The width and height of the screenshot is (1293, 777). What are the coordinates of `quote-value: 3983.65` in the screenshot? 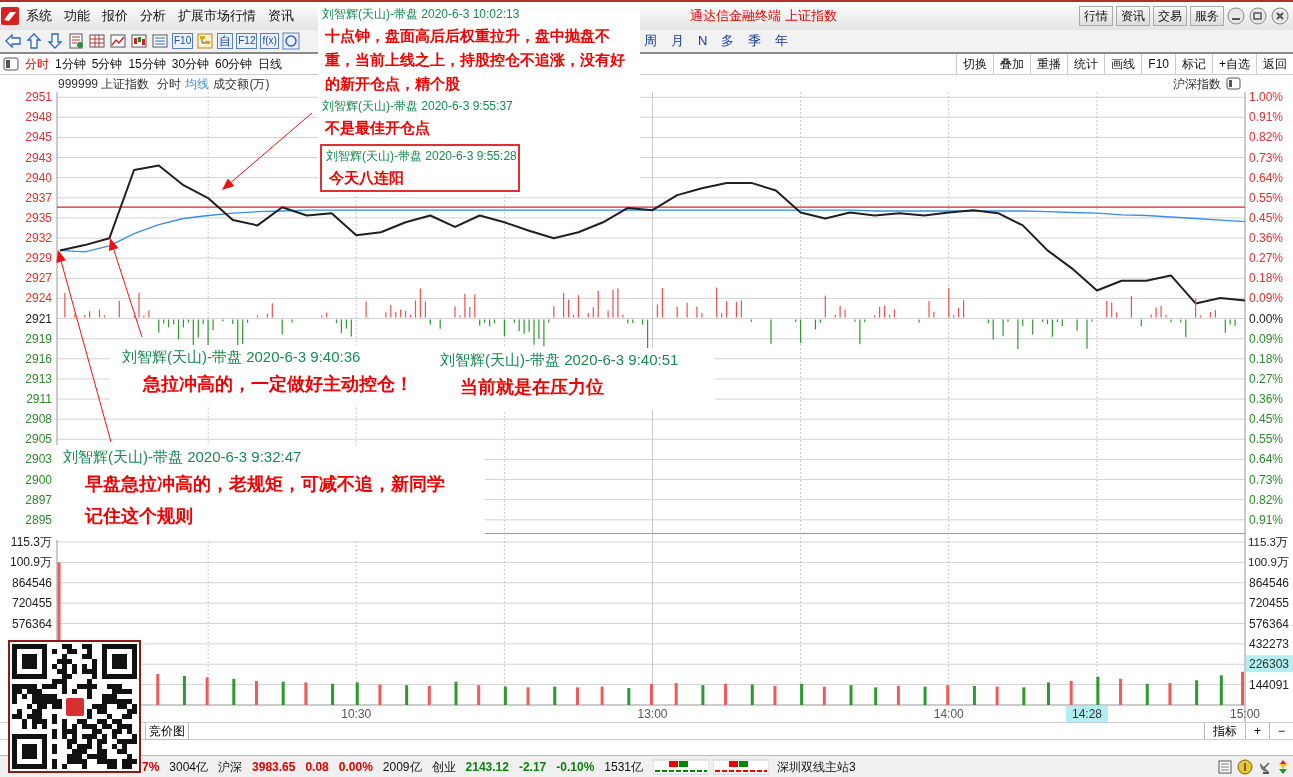 It's located at (274, 767).